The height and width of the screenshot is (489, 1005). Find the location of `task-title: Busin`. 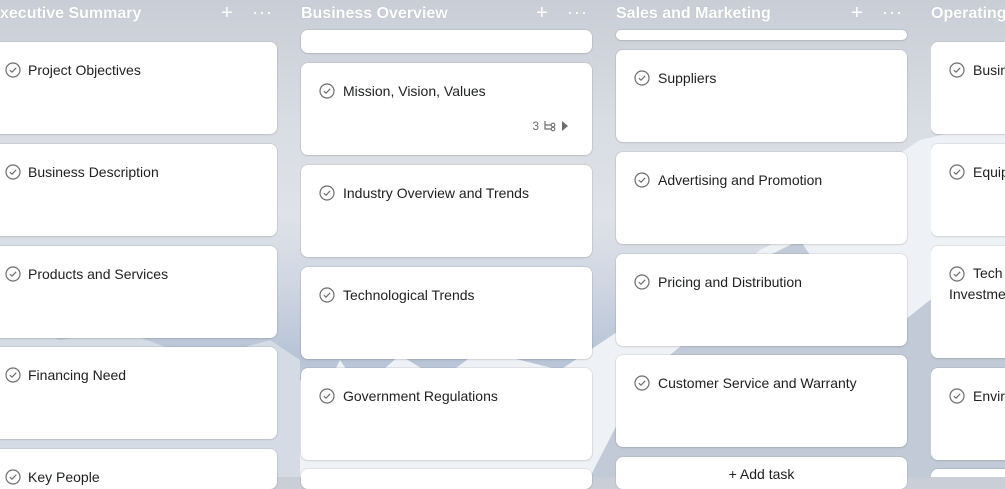

task-title: Busin is located at coordinates (989, 70).